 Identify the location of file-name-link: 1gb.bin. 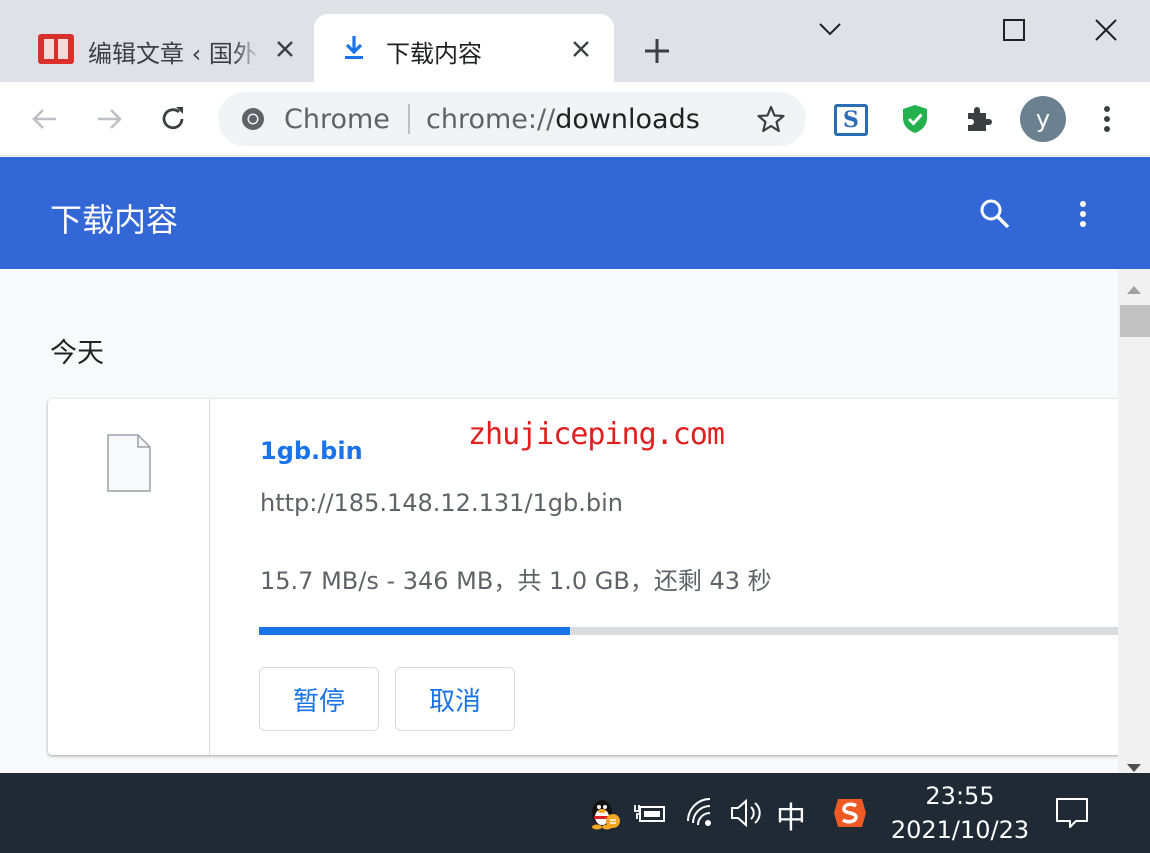
(311, 451).